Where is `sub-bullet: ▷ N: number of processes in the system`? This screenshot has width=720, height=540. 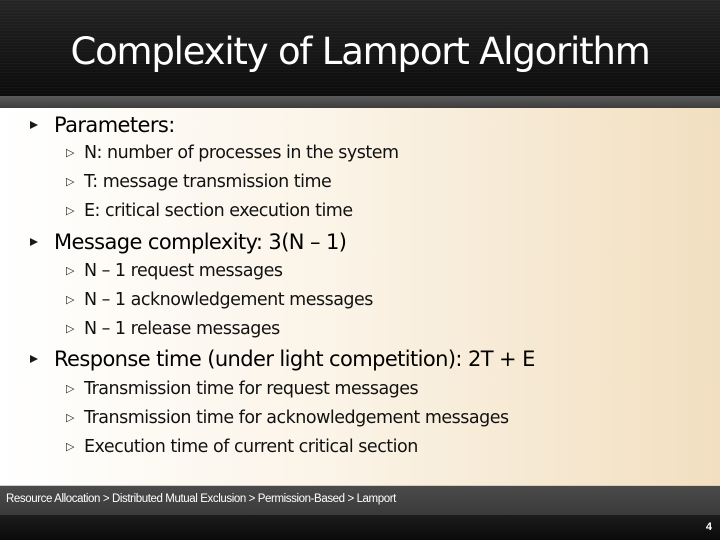 sub-bullet: ▷ N: number of processes in the system is located at coordinates (232, 153).